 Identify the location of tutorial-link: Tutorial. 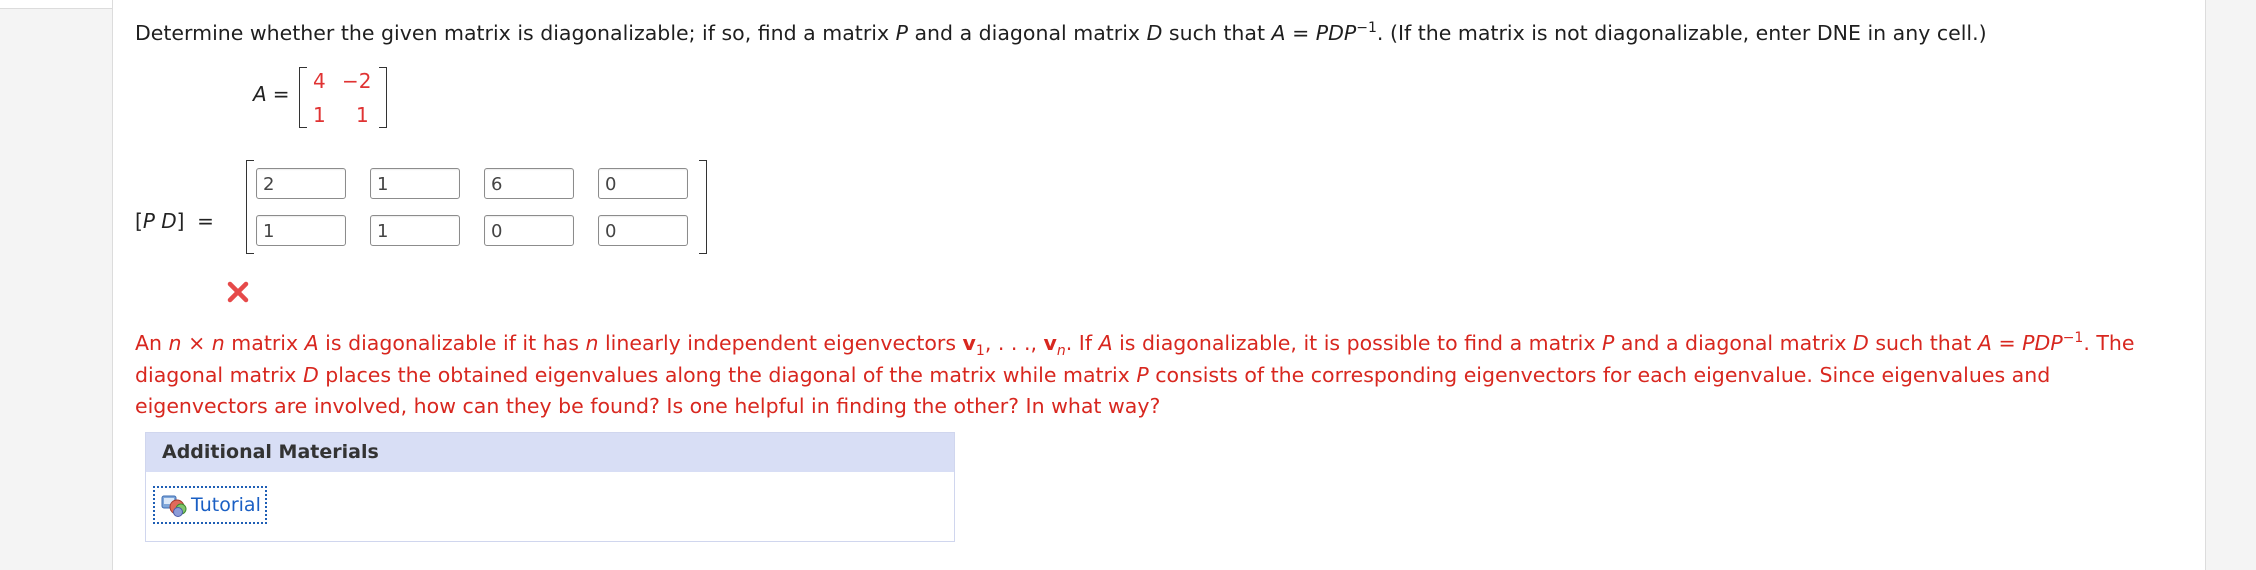
(210, 505).